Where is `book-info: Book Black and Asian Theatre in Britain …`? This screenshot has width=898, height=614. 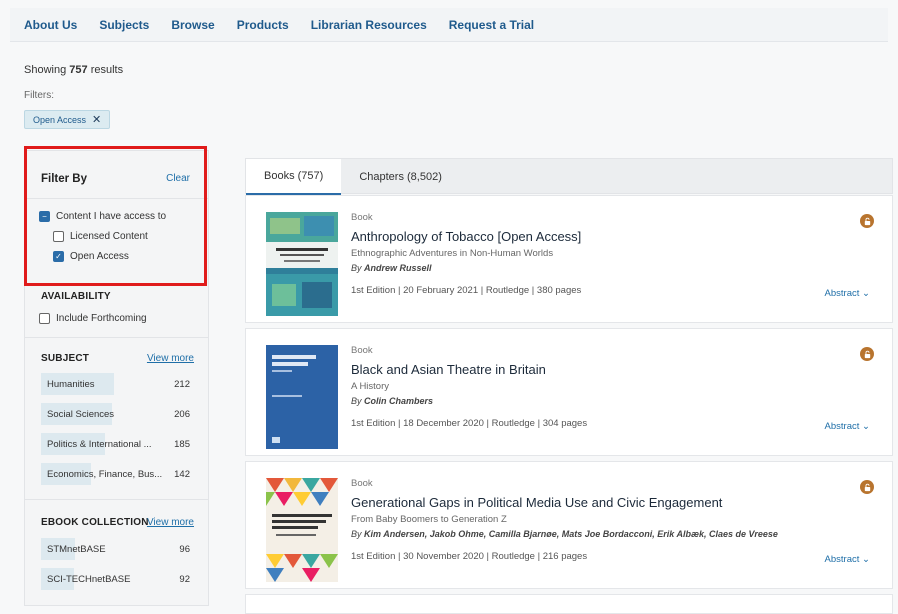
book-info: Book Black and Asian Theatre in Britain … is located at coordinates (591, 387).